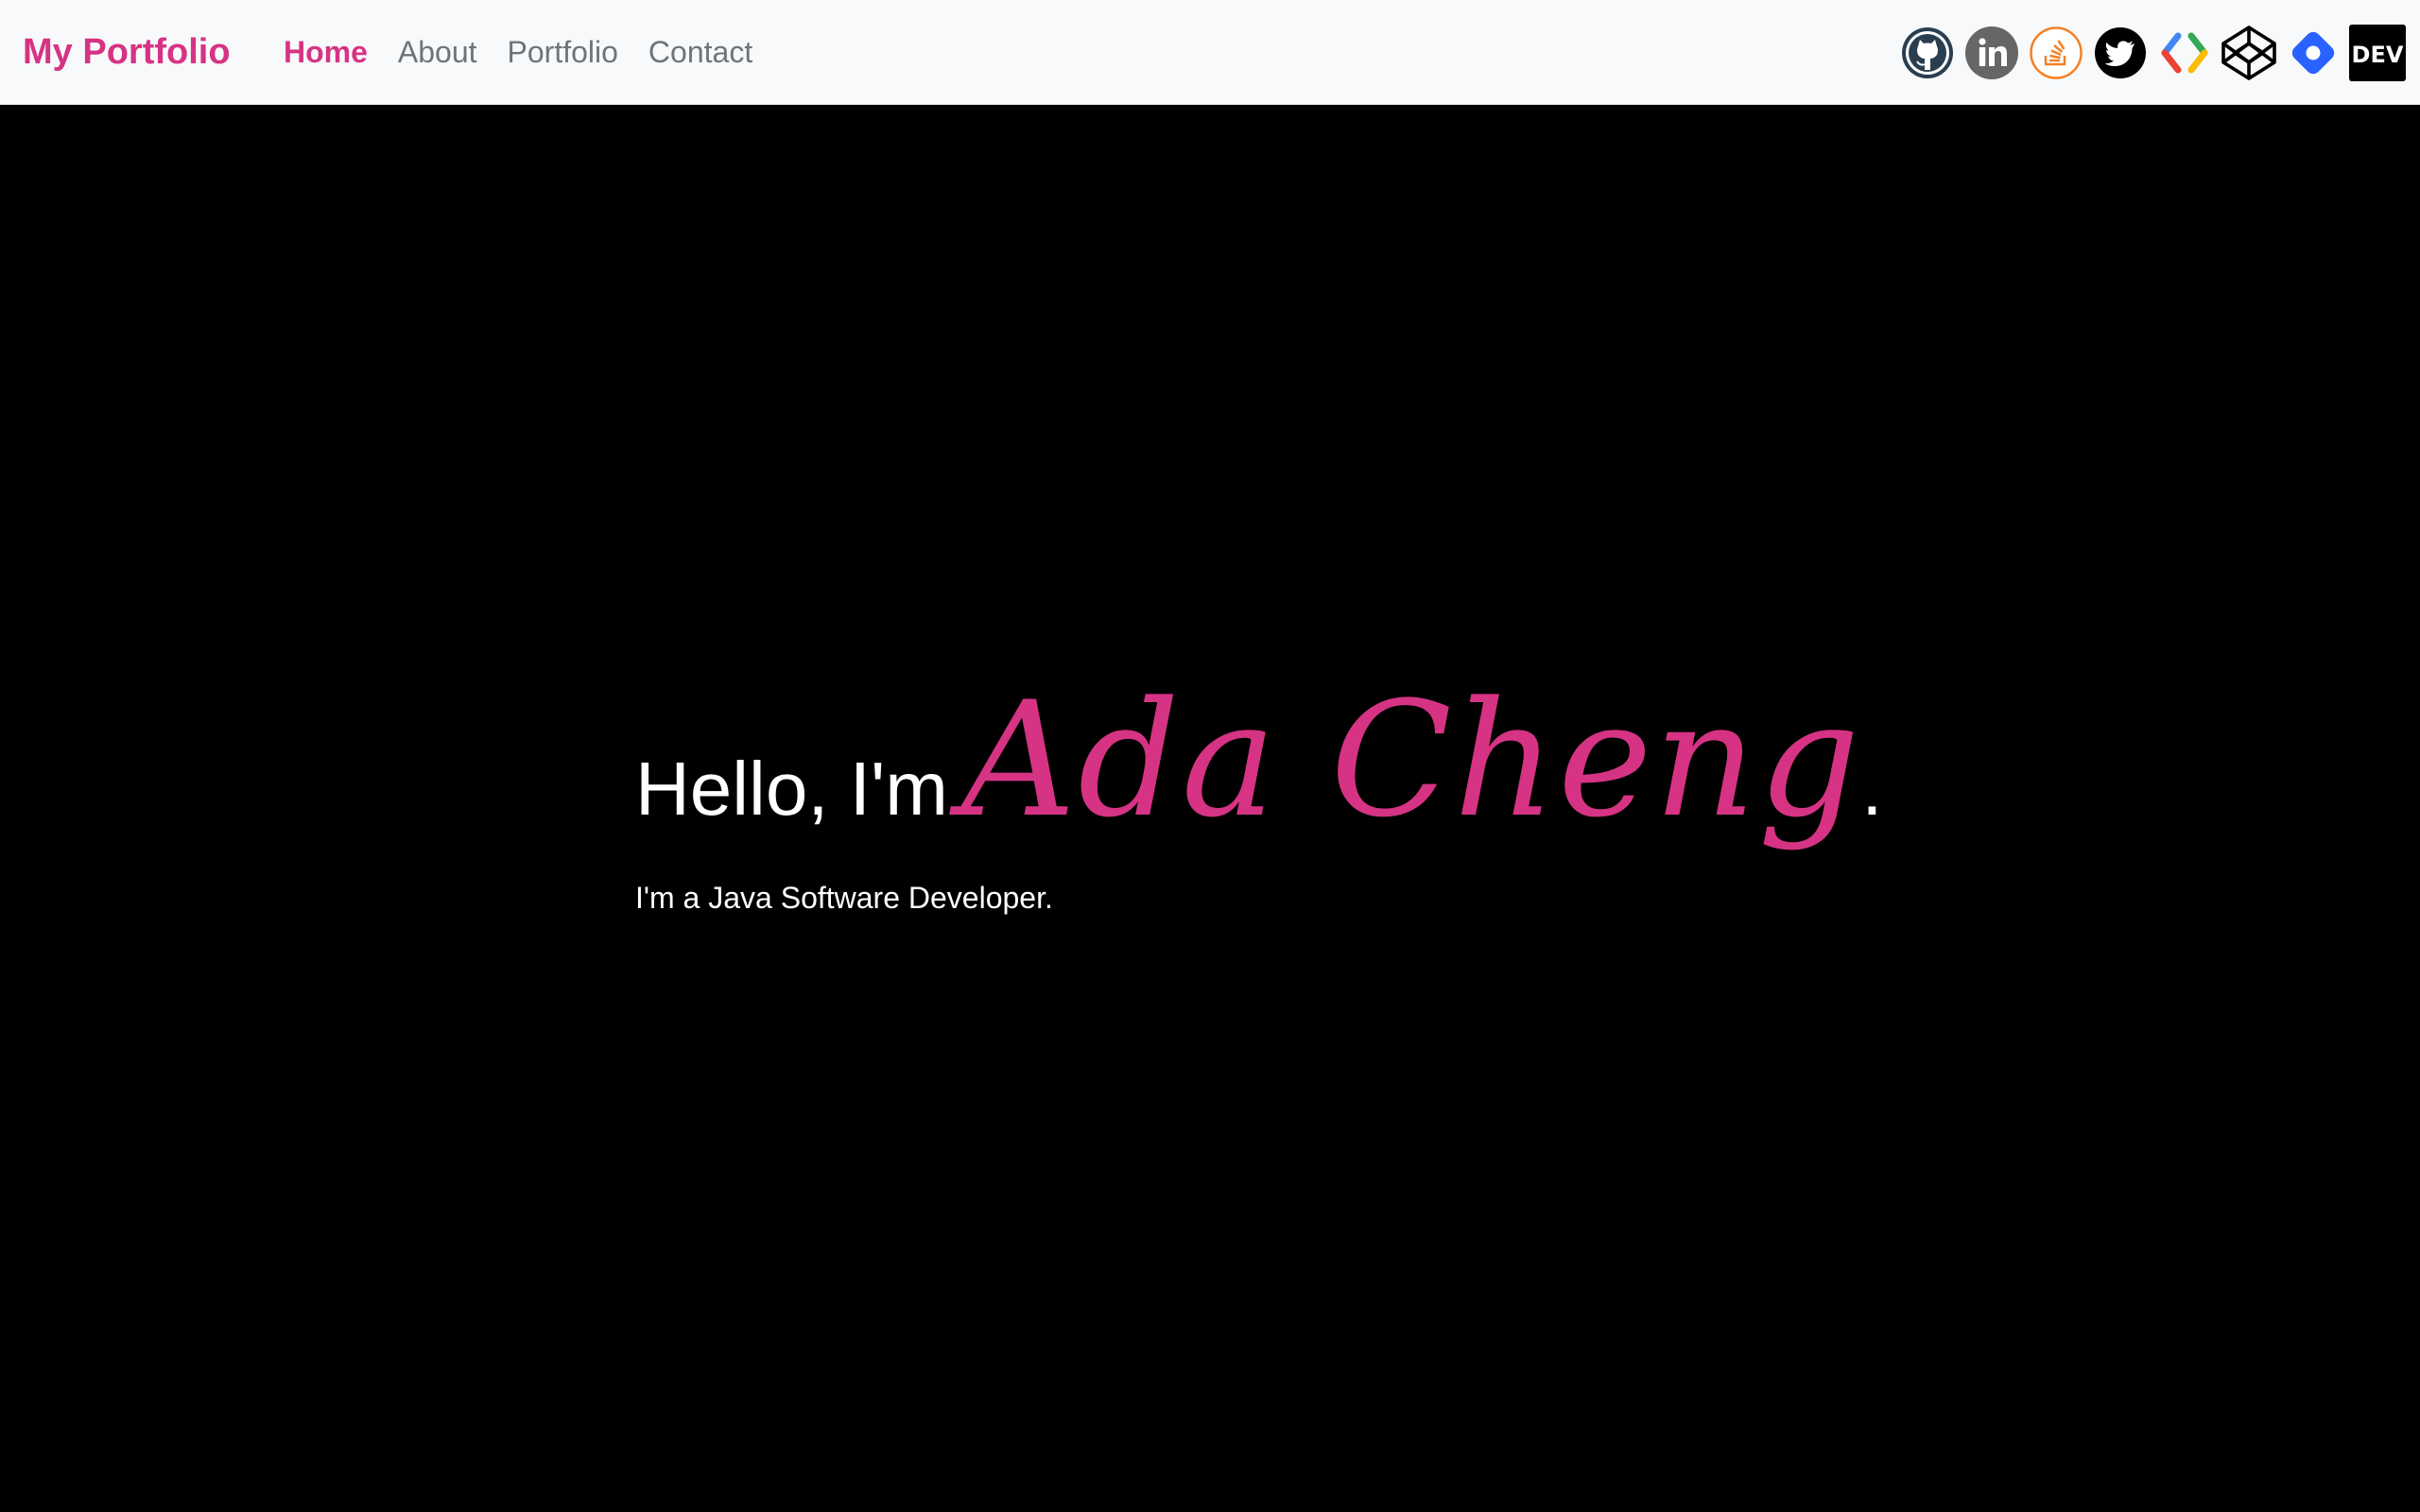 The image size is (2420, 1512). Describe the element at coordinates (1872, 789) in the screenshot. I see `hero-punctuation: .` at that location.